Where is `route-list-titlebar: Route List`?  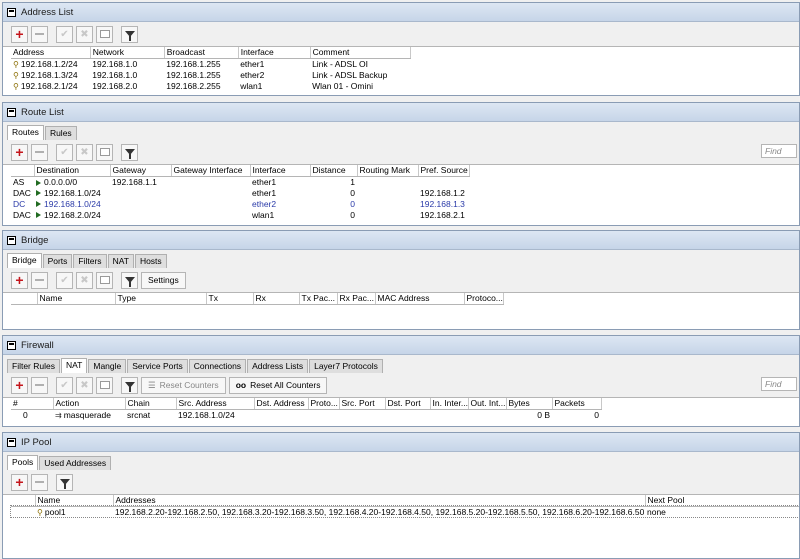
route-list-titlebar: Route List is located at coordinates (401, 112).